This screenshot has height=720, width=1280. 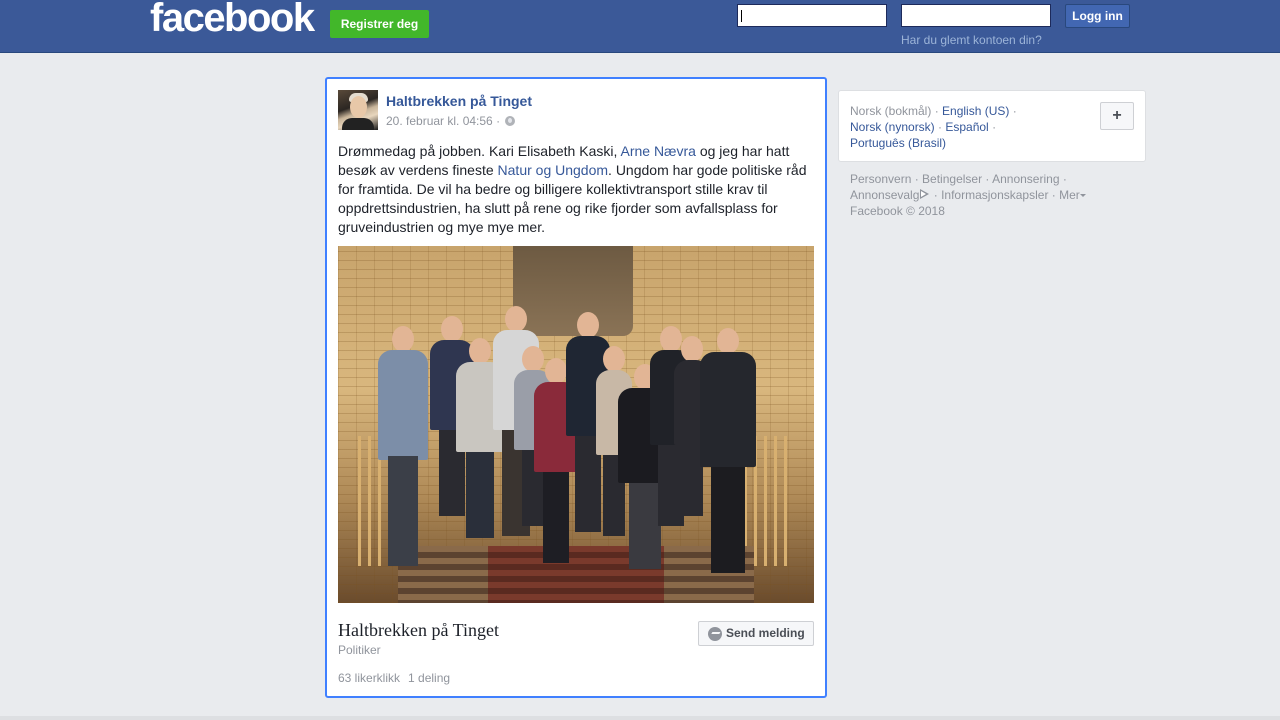 I want to click on footer-link-cookies: Informasjonskapsler, so click(x=994, y=195).